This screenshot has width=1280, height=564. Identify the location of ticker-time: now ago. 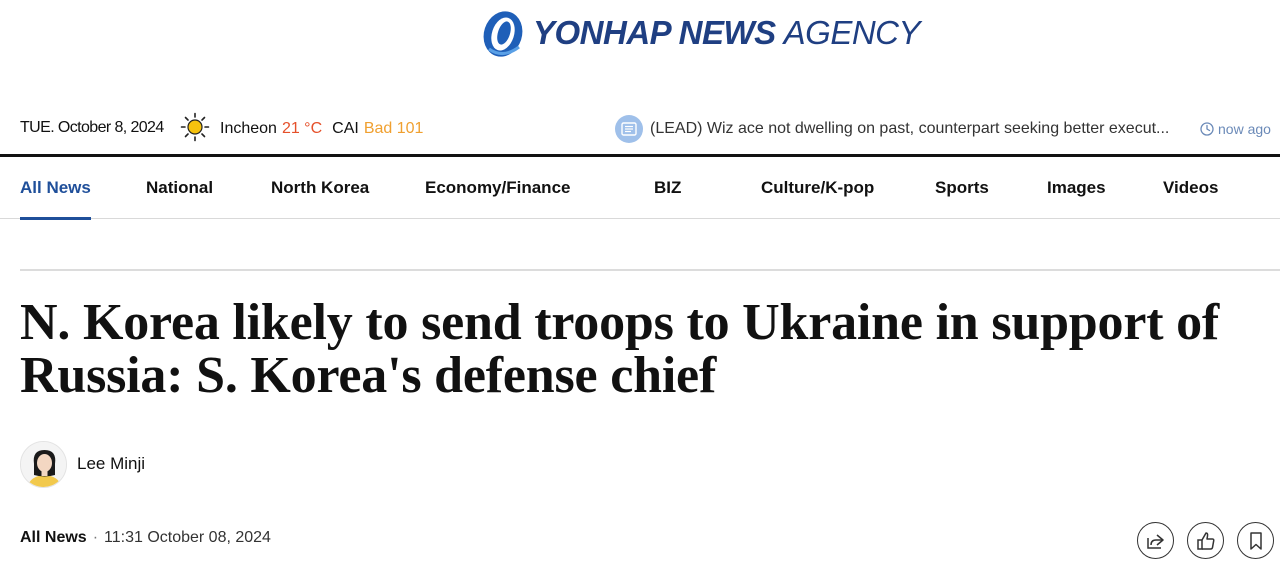
(1235, 129).